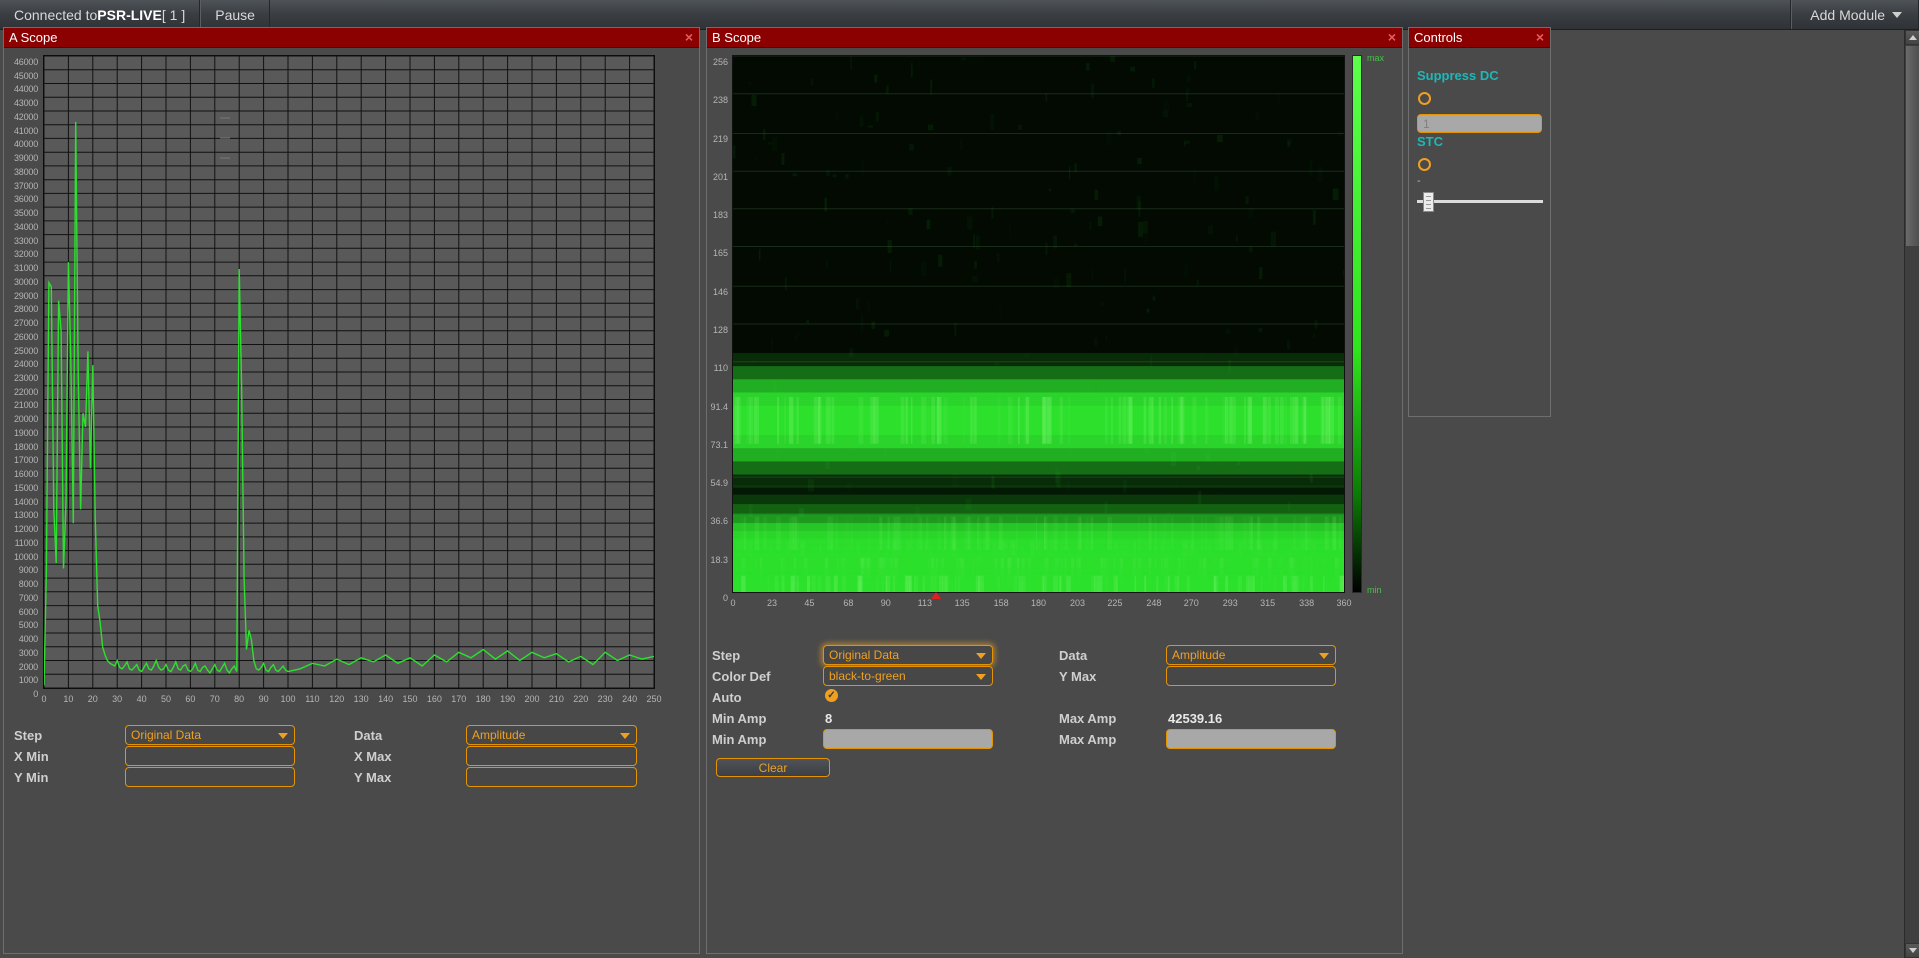  I want to click on a-x-tick: 50, so click(166, 699).